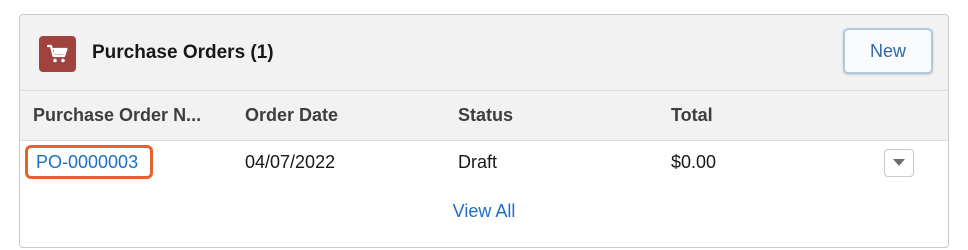 The height and width of the screenshot is (250, 968). I want to click on card-title: Purchase Orders (1), so click(183, 53).